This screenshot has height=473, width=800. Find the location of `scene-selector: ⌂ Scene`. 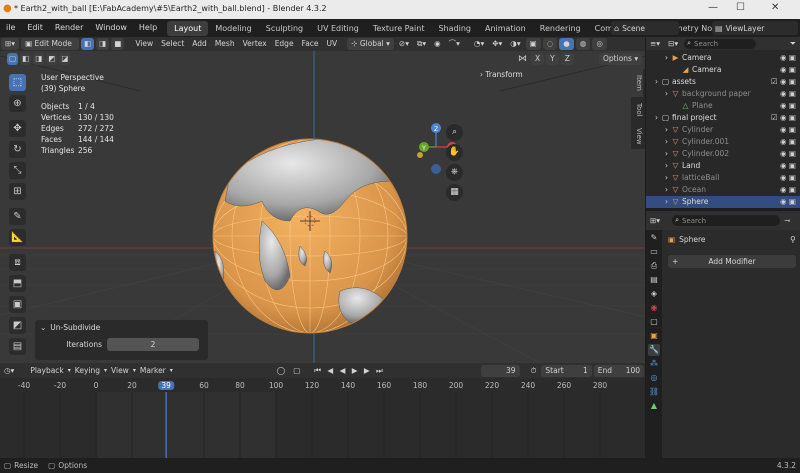

scene-selector: ⌂ Scene is located at coordinates (645, 28).